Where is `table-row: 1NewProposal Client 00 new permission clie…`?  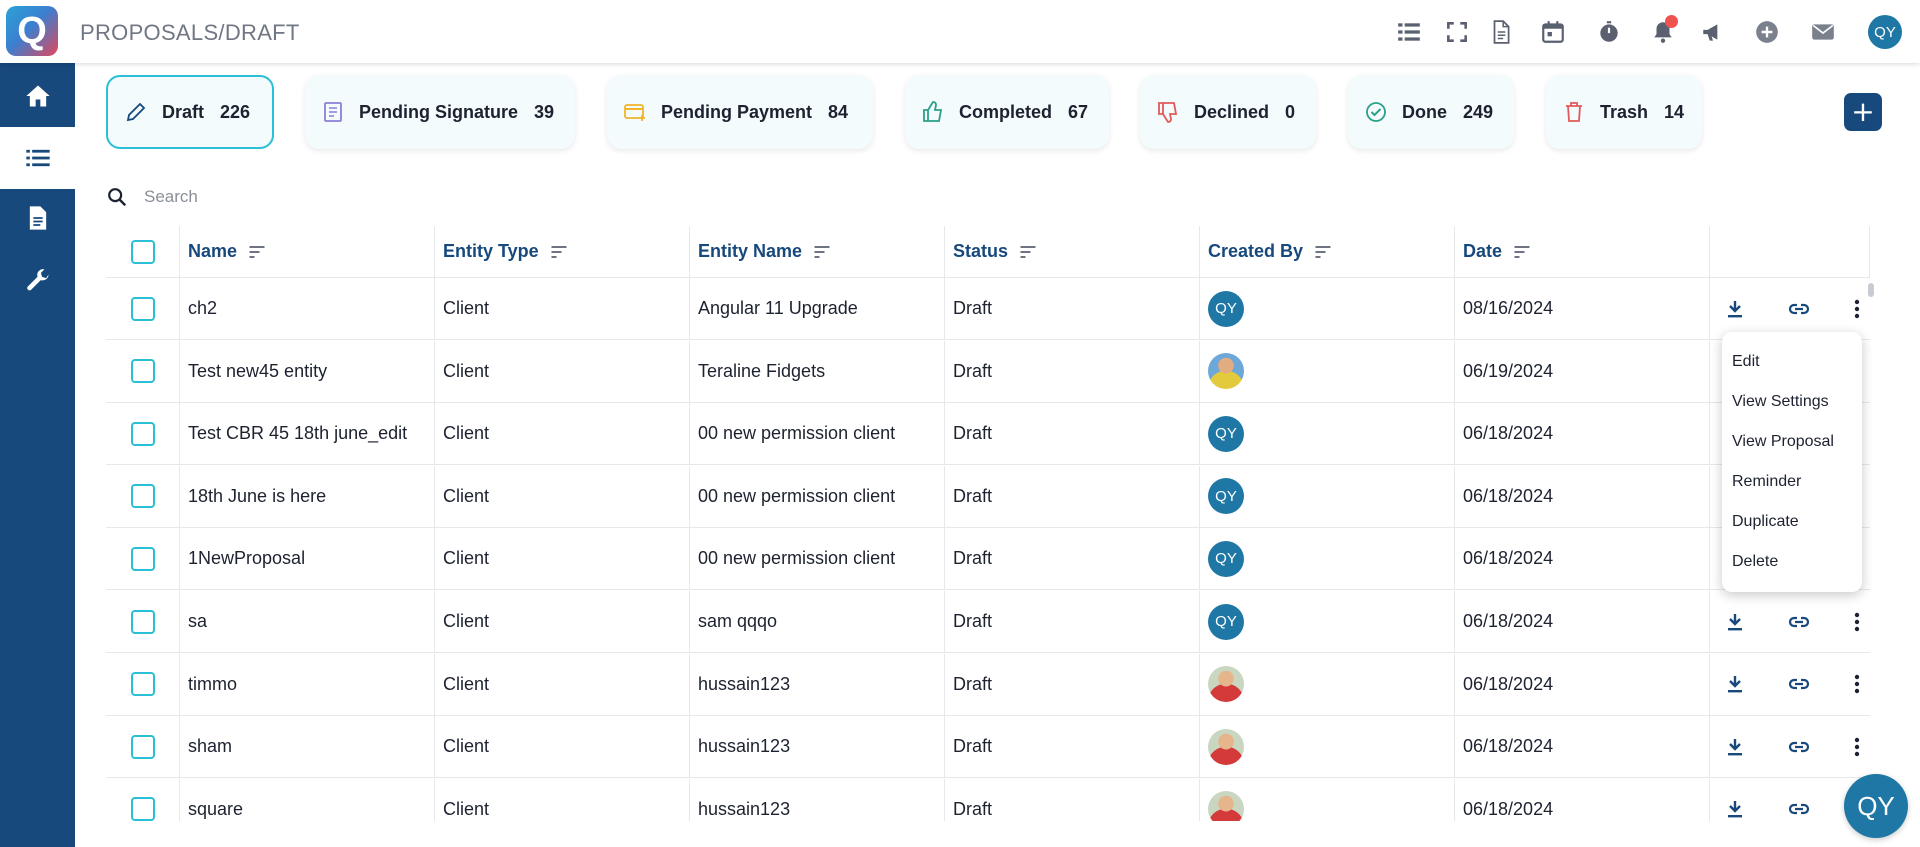 table-row: 1NewProposal Client 00 new permission clie… is located at coordinates (988, 559).